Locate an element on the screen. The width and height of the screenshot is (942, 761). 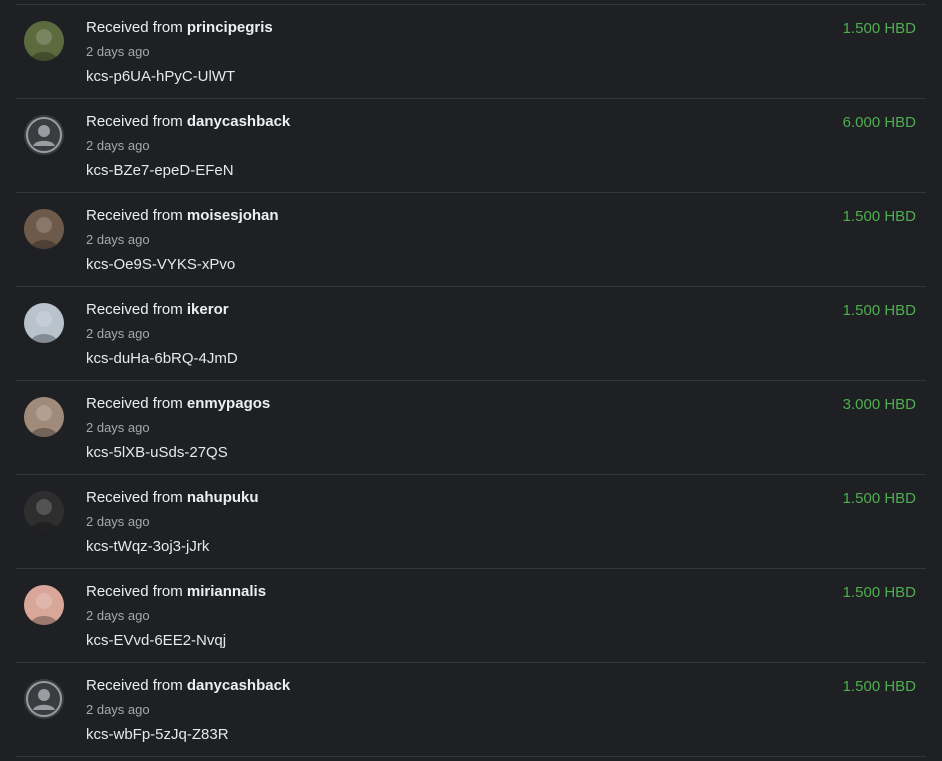
transaction-title: Received from enmypagos is located at coordinates (178, 403).